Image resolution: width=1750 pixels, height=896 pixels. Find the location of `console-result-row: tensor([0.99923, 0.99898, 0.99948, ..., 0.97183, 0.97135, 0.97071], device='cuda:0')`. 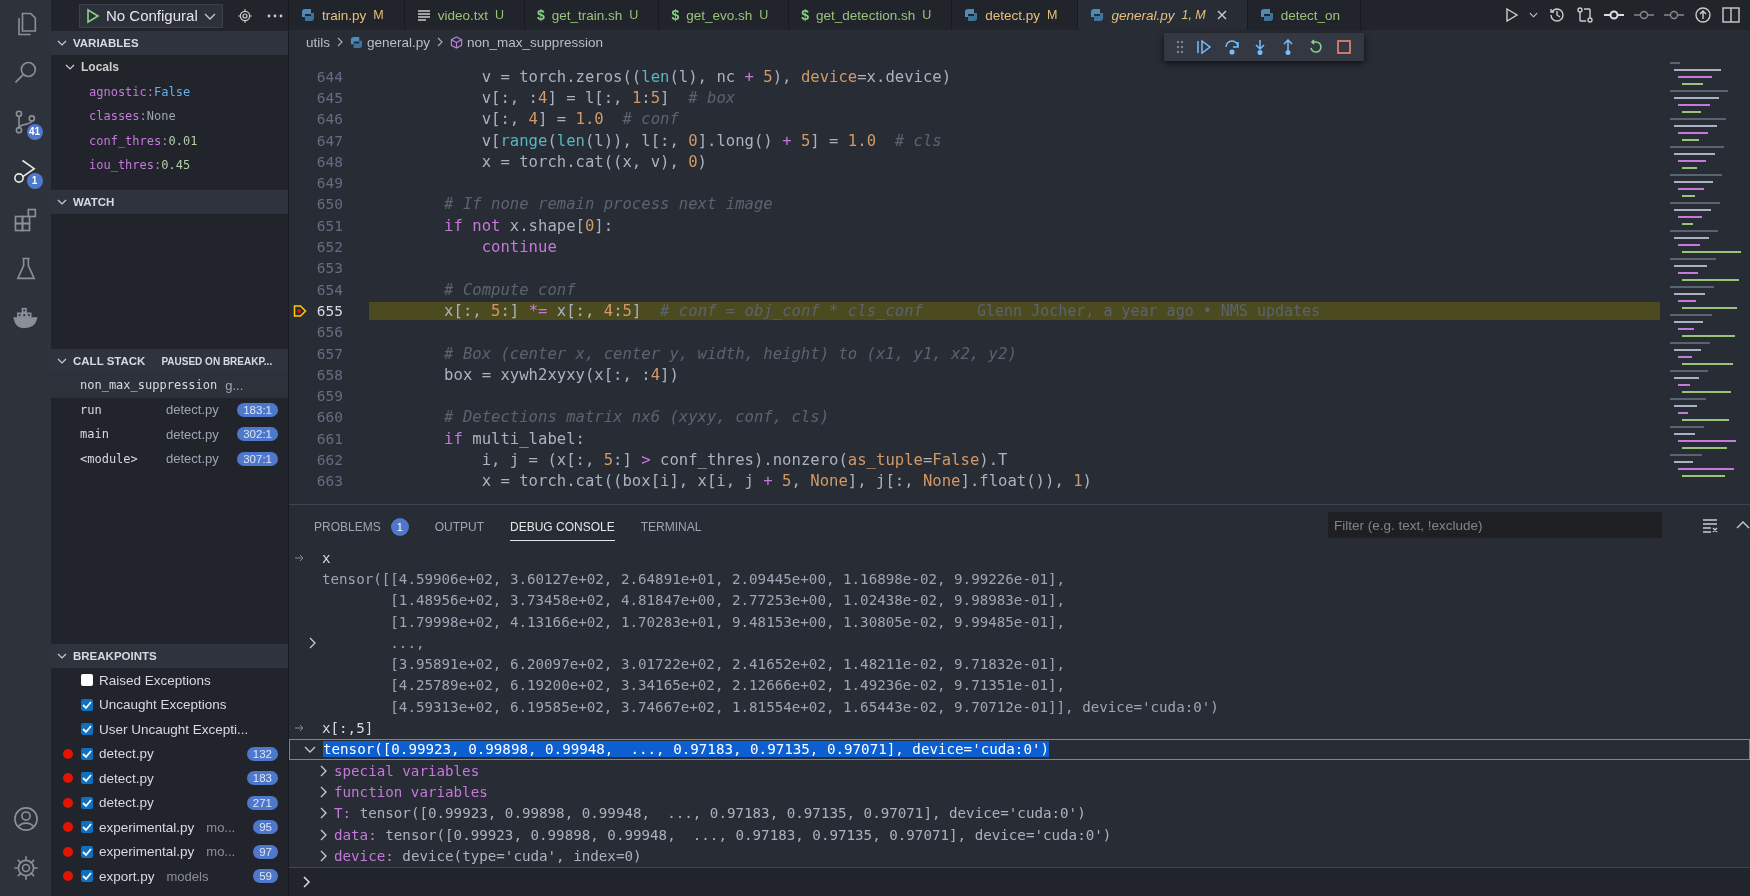

console-result-row: tensor([0.99923, 0.99898, 0.99948, ..., 0.97183, 0.97135, 0.97071], device='cuda:0') is located at coordinates (1019, 749).